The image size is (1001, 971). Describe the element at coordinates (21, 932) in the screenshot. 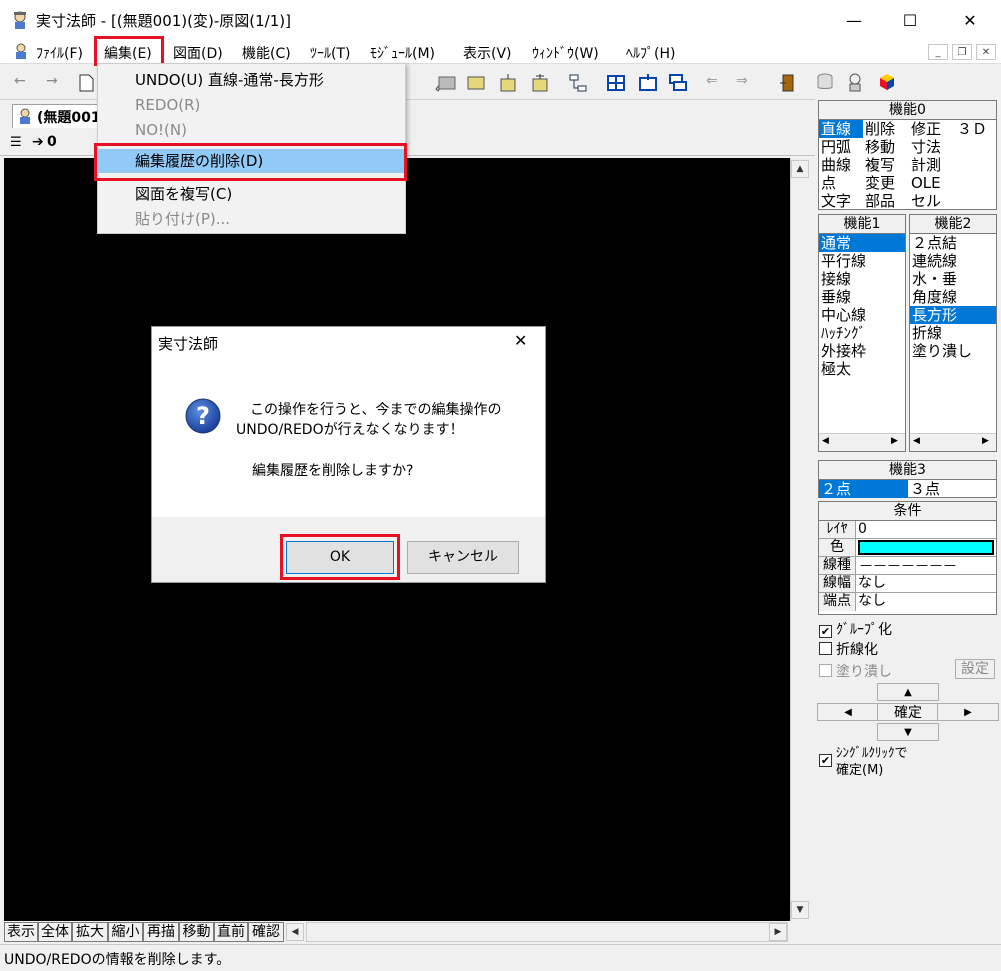

I see `quick-display-button: 表示` at that location.